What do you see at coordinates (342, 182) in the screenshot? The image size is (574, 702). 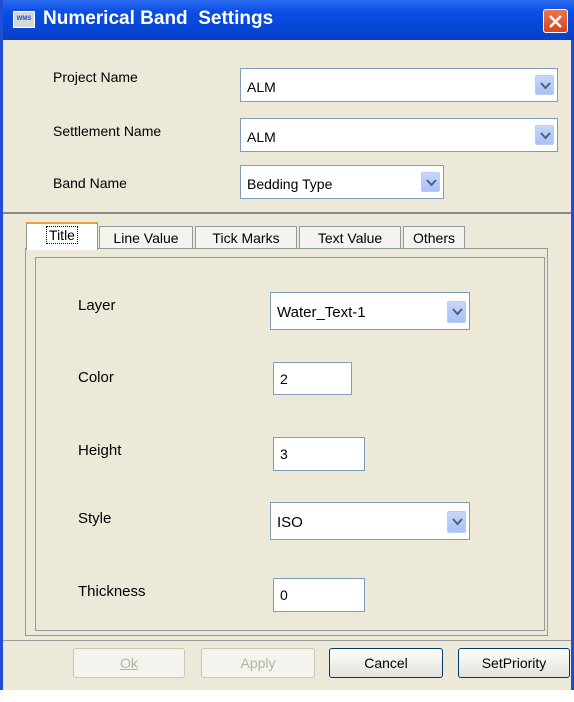 I see `band-name-combo: Bedding Type` at bounding box center [342, 182].